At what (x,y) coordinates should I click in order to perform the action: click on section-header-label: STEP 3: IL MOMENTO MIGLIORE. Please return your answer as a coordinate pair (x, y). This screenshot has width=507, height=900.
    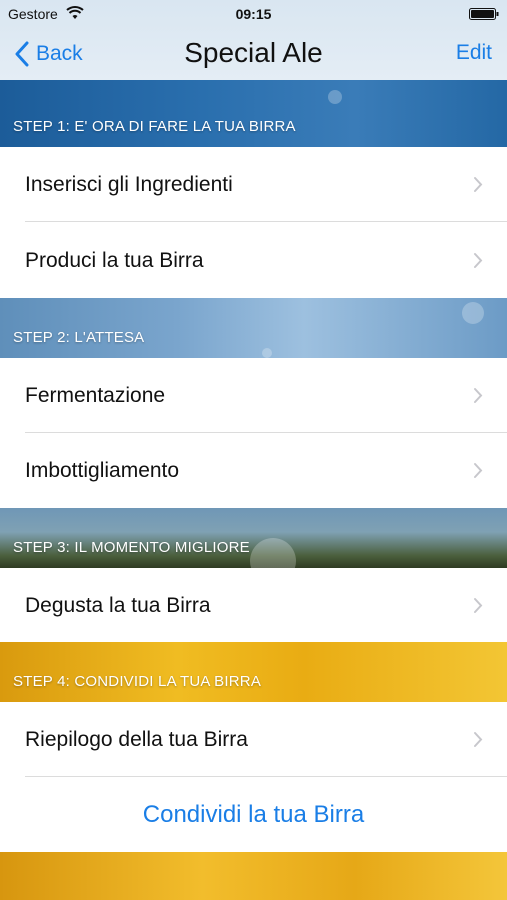
    Looking at the image, I should click on (131, 547).